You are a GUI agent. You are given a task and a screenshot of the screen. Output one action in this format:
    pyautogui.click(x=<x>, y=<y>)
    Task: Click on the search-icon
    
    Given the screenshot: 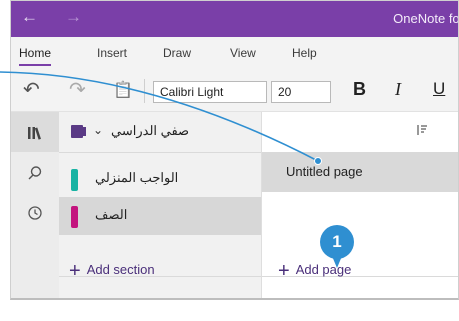 What is the action you would take?
    pyautogui.click(x=35, y=172)
    